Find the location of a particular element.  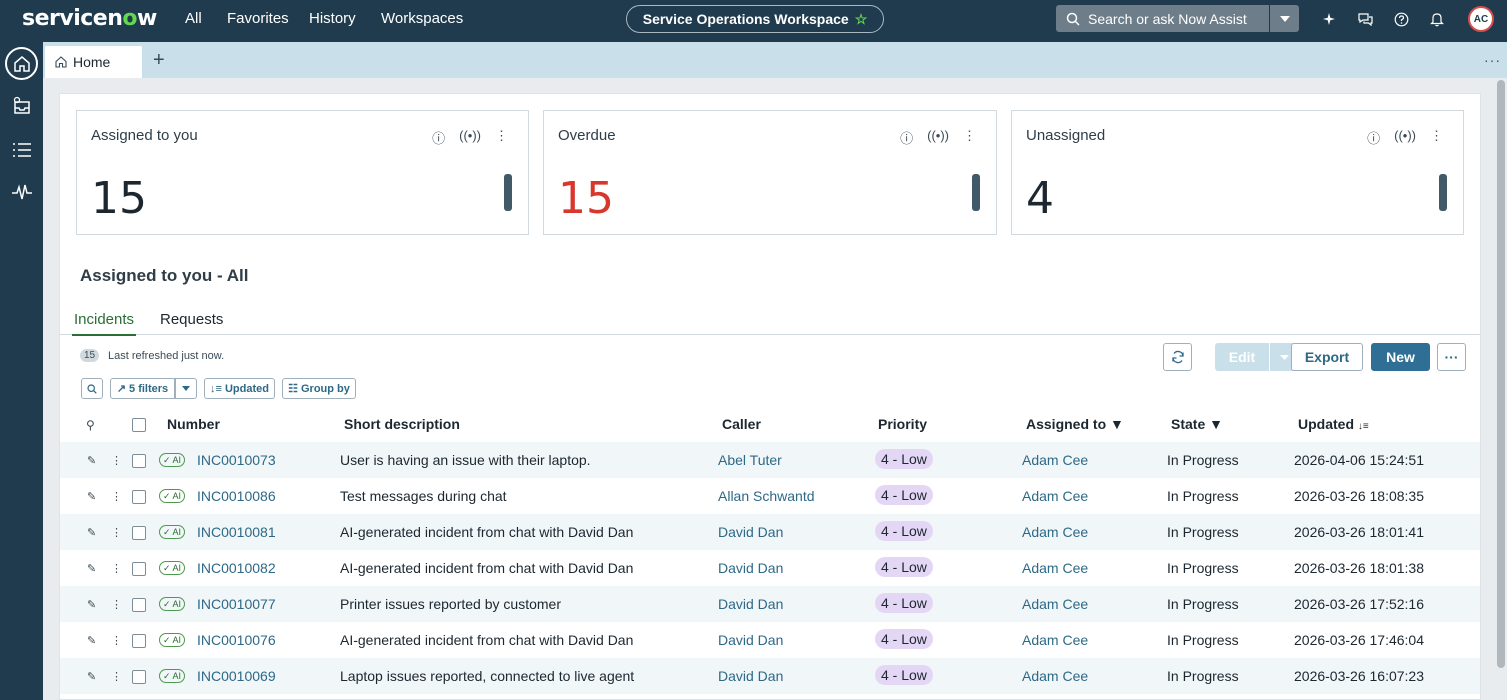

inbox-icon is located at coordinates (22, 106).